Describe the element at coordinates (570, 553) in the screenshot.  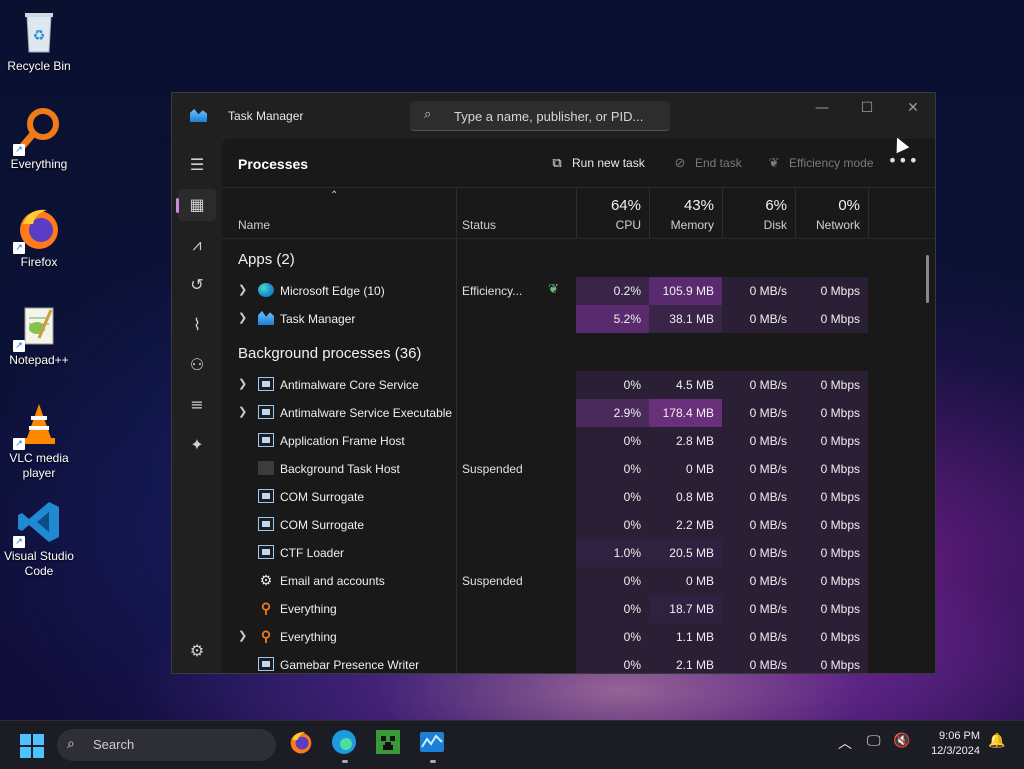
I see `table-row: CTF Loader 1.0% 20.5 MB 0 MB/s 0 Mbps` at that location.